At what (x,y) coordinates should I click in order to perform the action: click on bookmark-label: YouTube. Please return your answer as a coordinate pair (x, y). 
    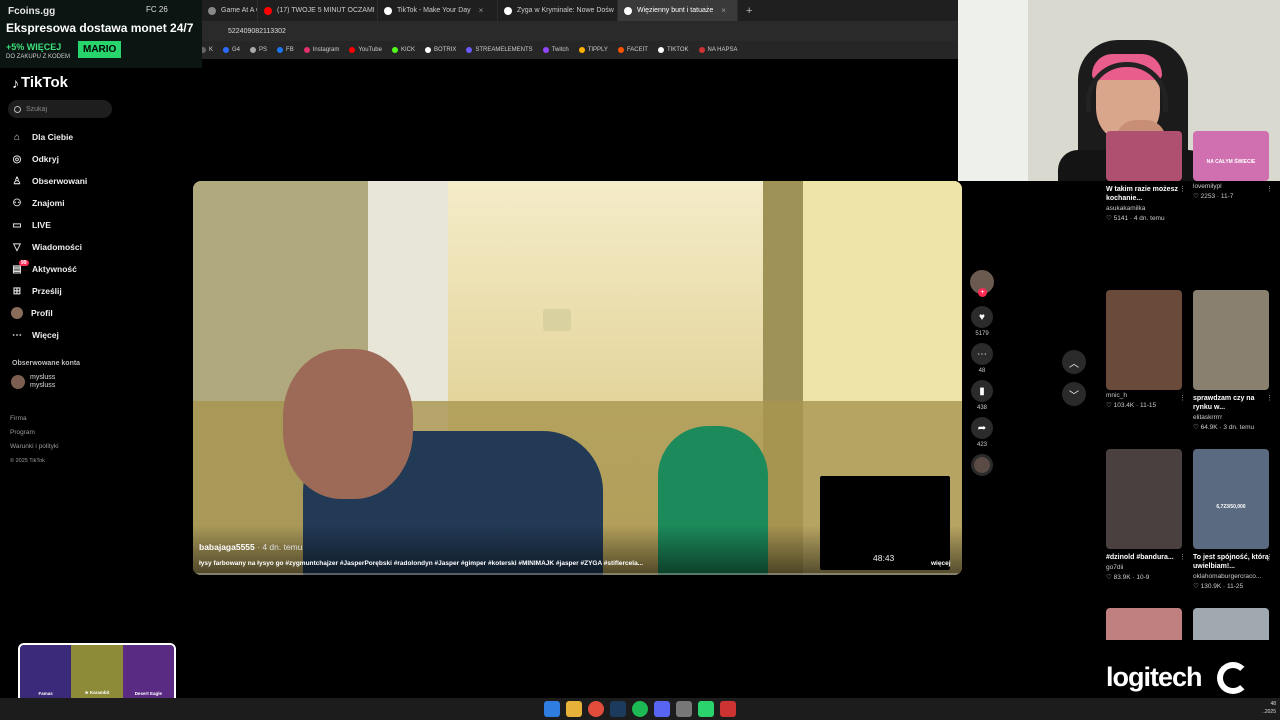
    Looking at the image, I should click on (370, 50).